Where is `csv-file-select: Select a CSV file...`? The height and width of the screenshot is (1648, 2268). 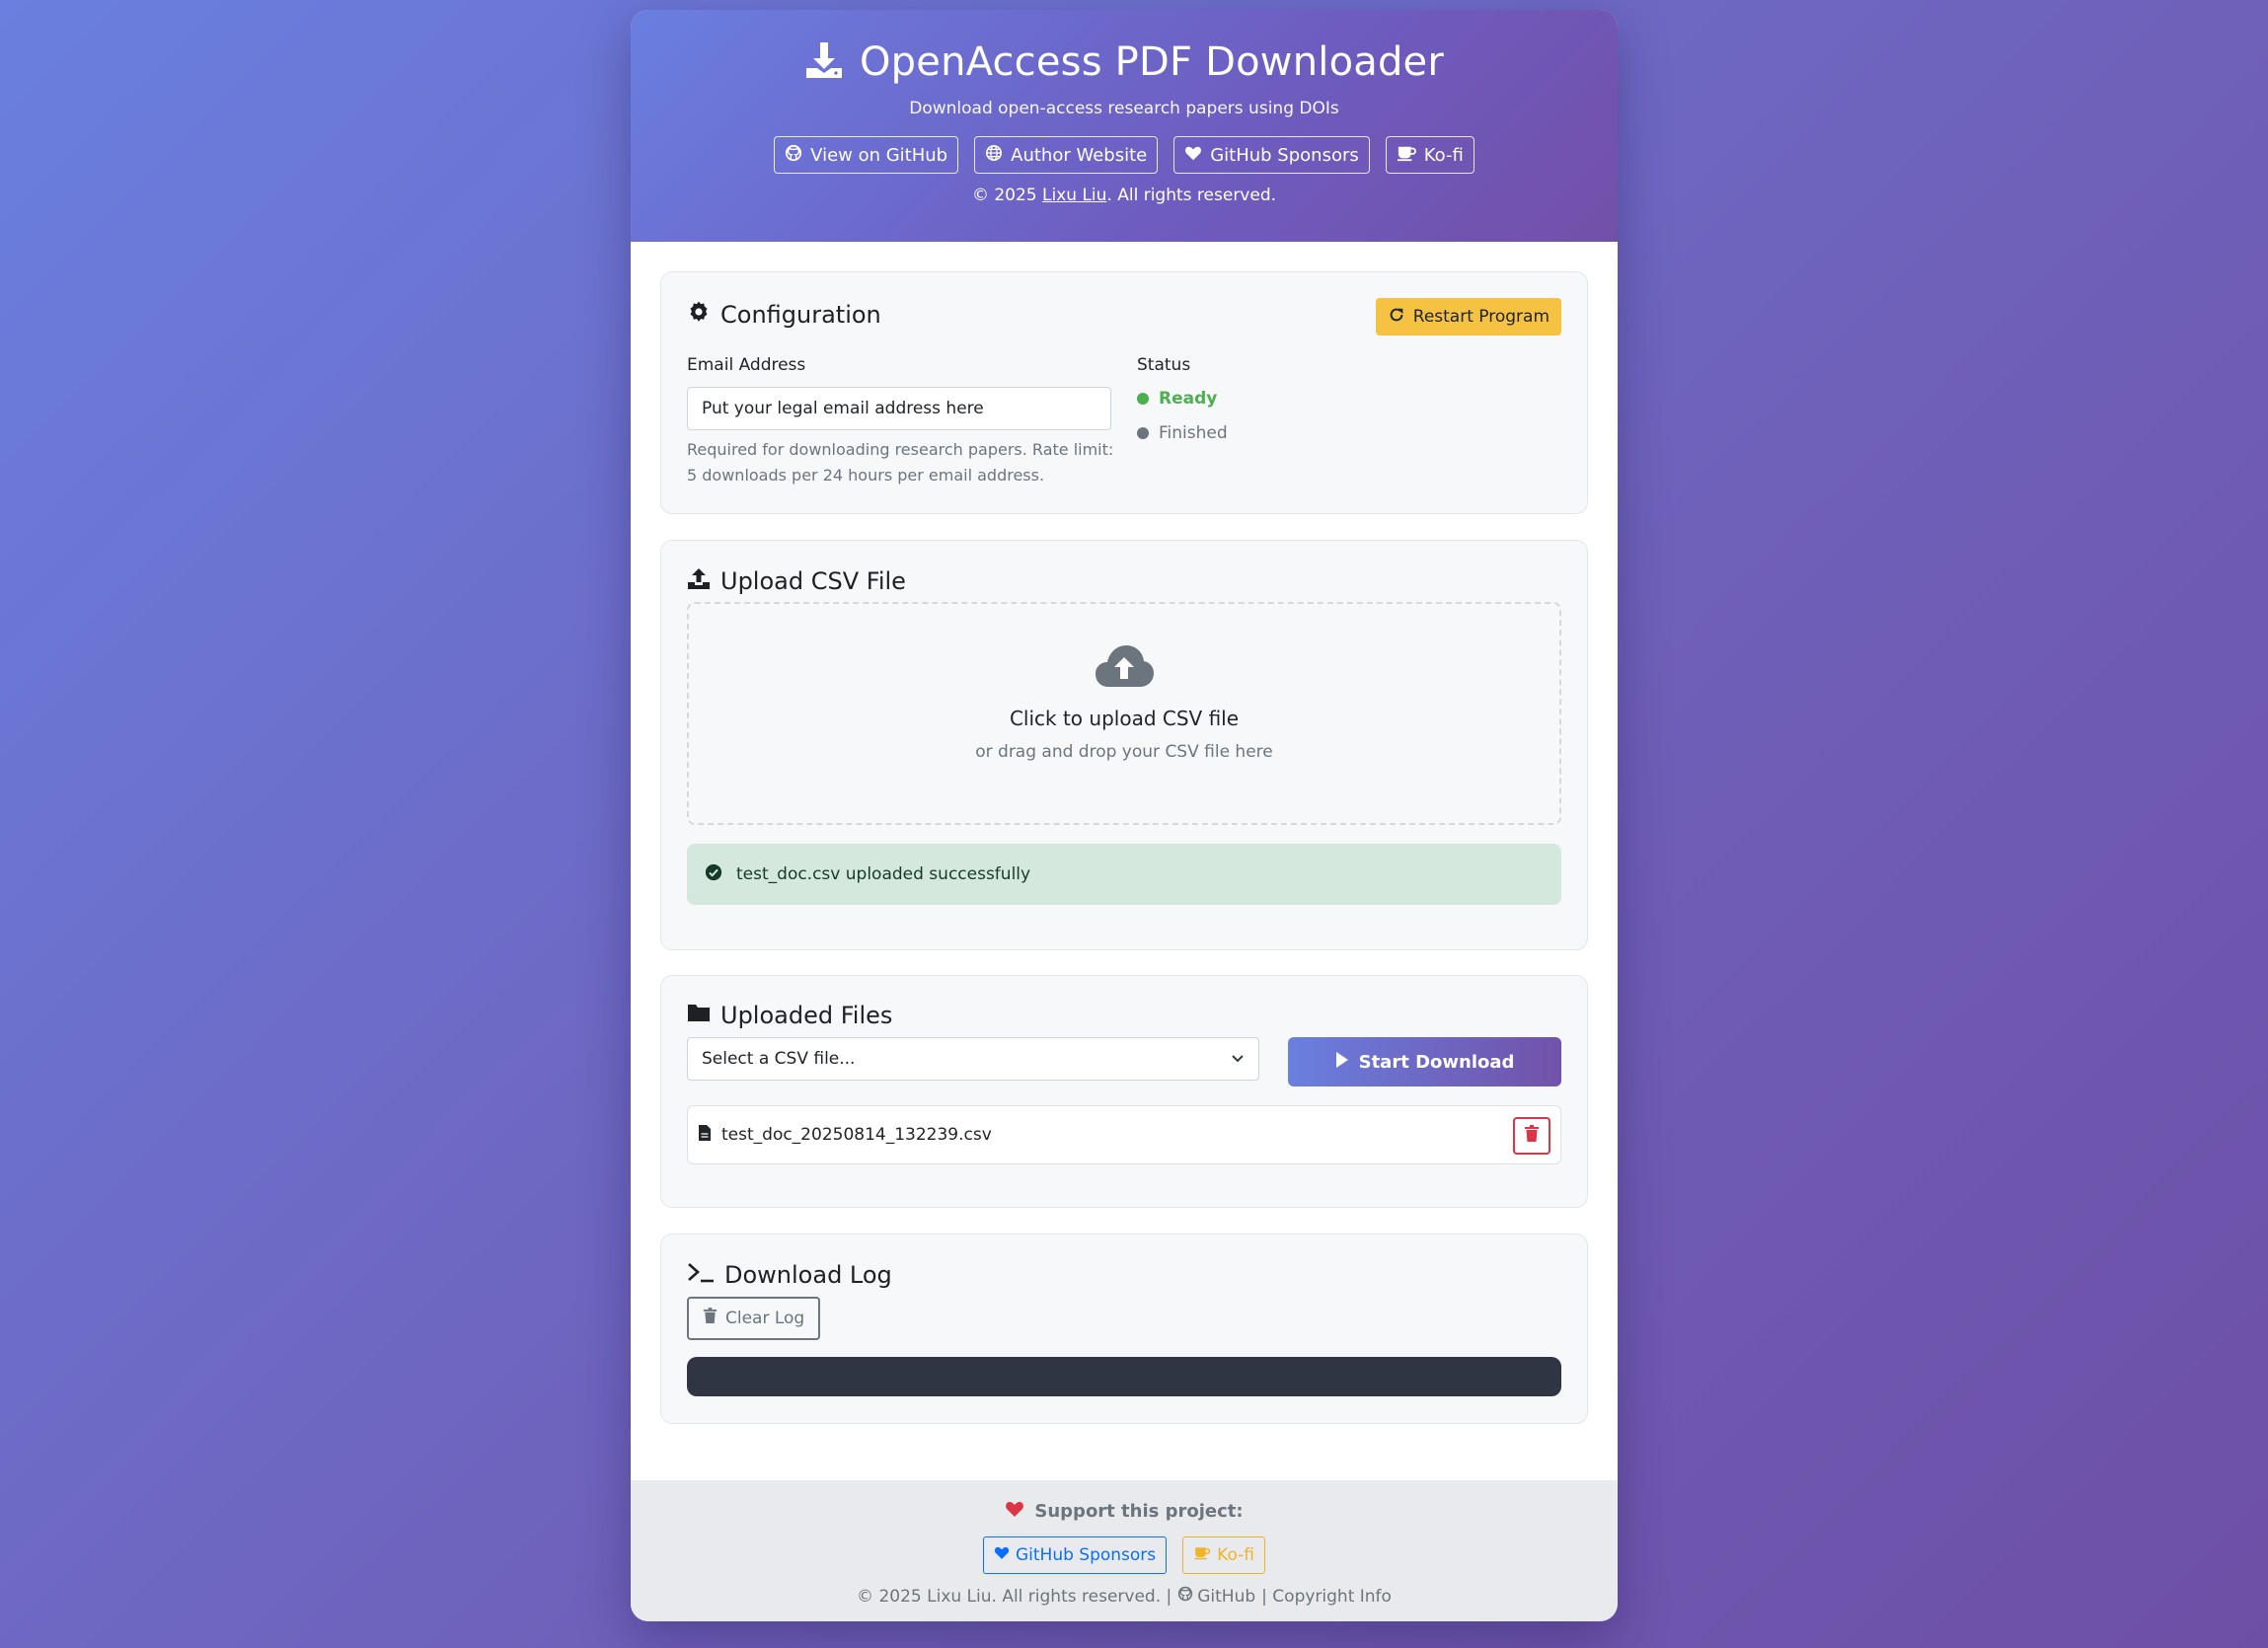
csv-file-select: Select a CSV file... is located at coordinates (973, 1059).